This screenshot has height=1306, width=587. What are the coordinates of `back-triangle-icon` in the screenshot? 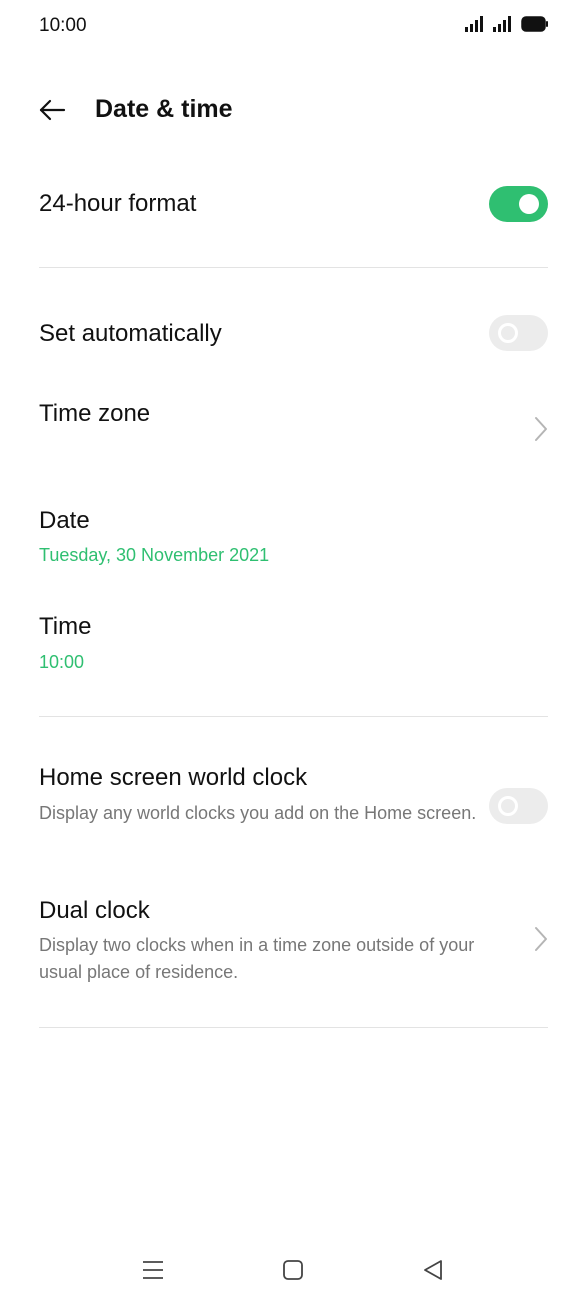 It's located at (433, 1270).